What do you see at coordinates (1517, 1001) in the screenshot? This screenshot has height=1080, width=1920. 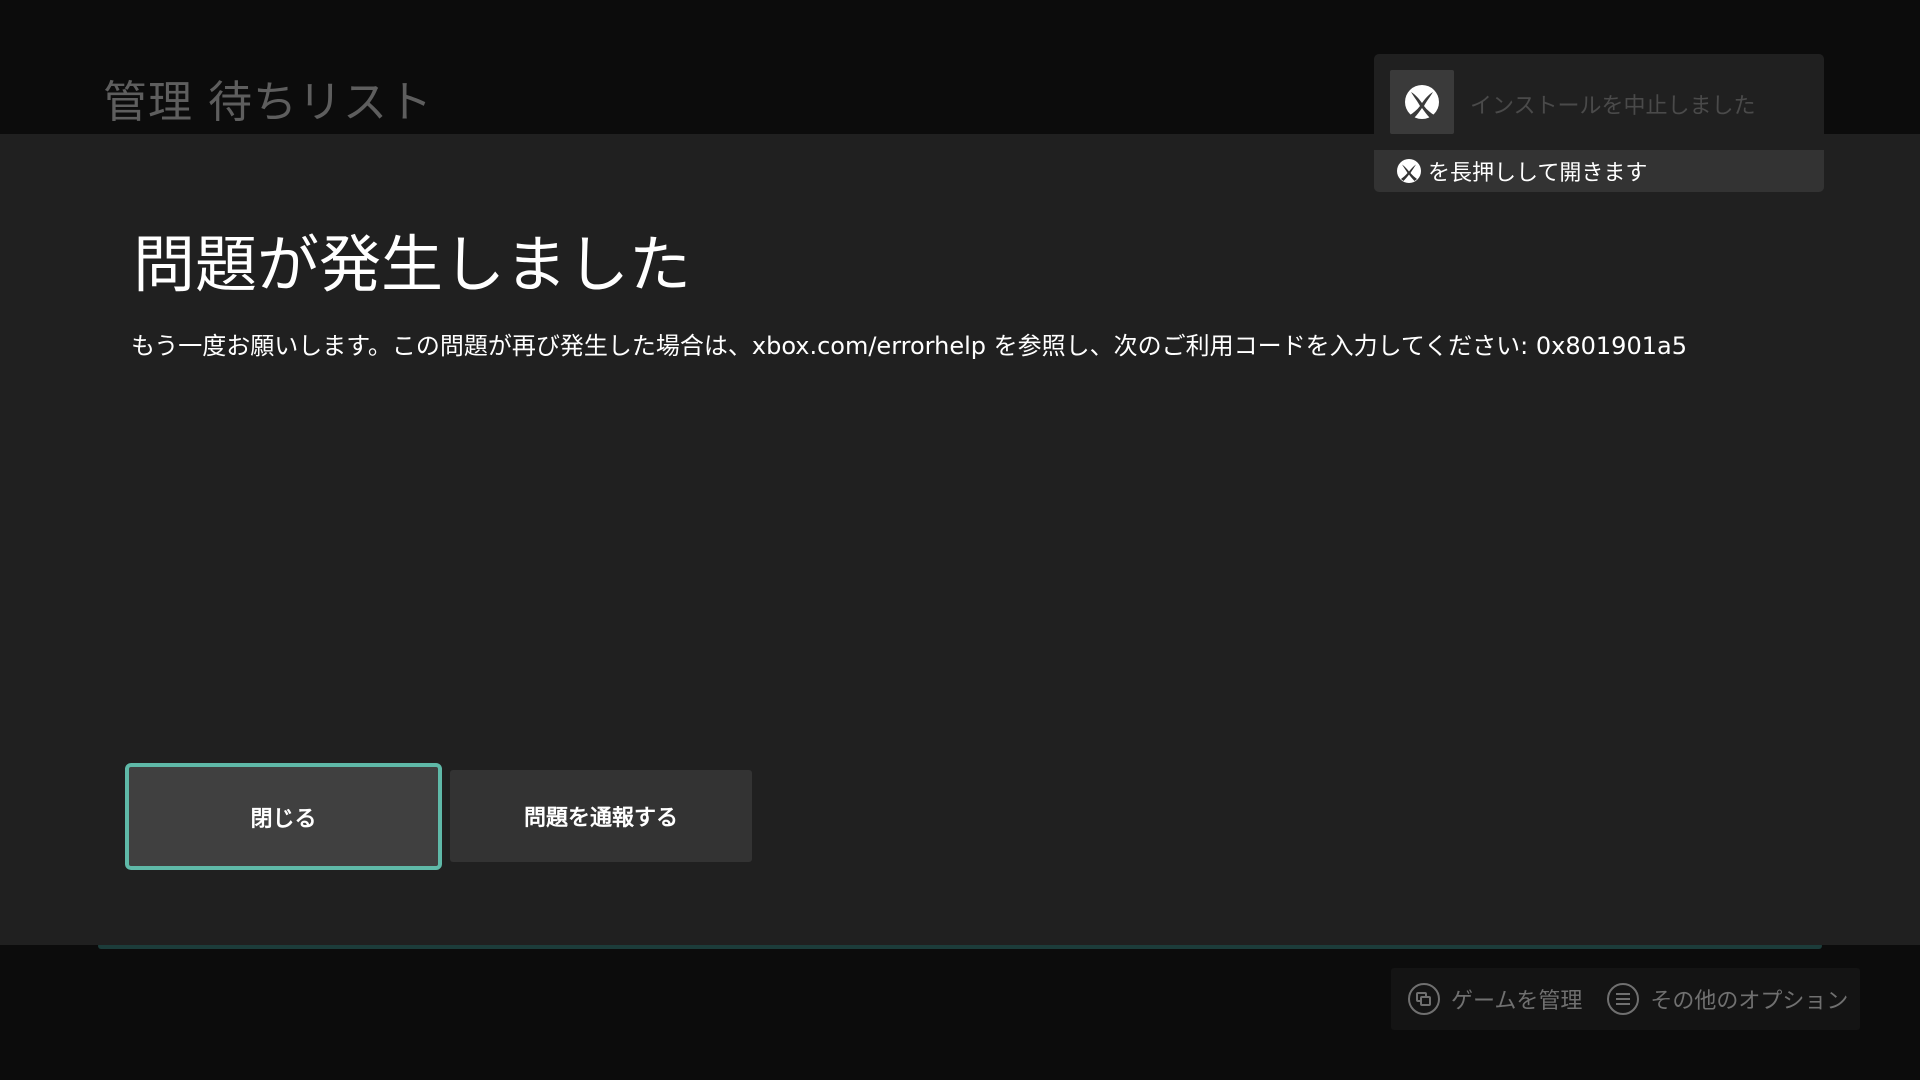 I see `hint-manage-game-label: ゲームを管理` at bounding box center [1517, 1001].